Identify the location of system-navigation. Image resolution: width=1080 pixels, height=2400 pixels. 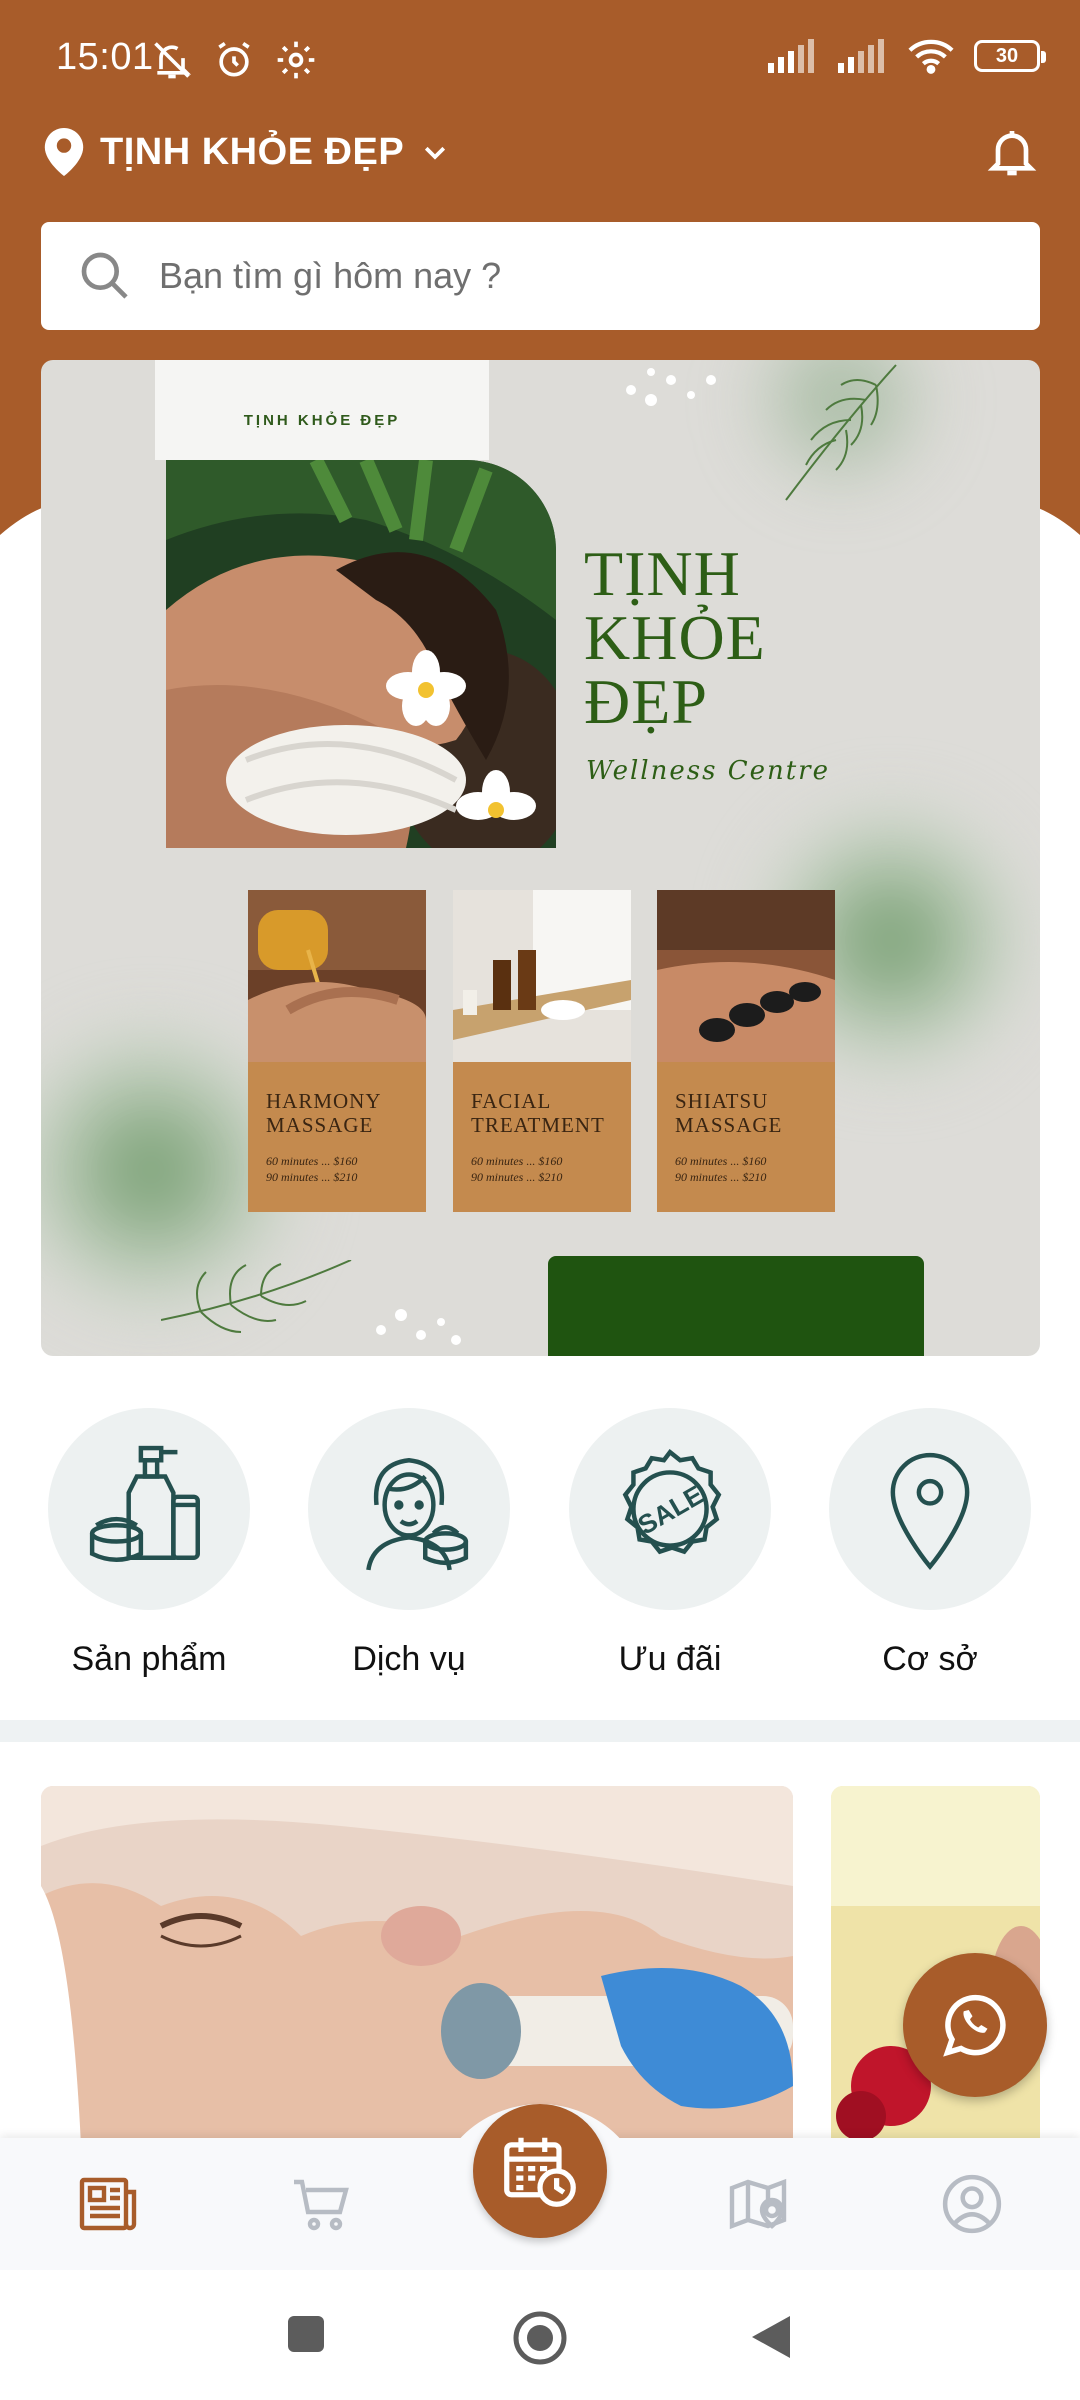
(540, 2335).